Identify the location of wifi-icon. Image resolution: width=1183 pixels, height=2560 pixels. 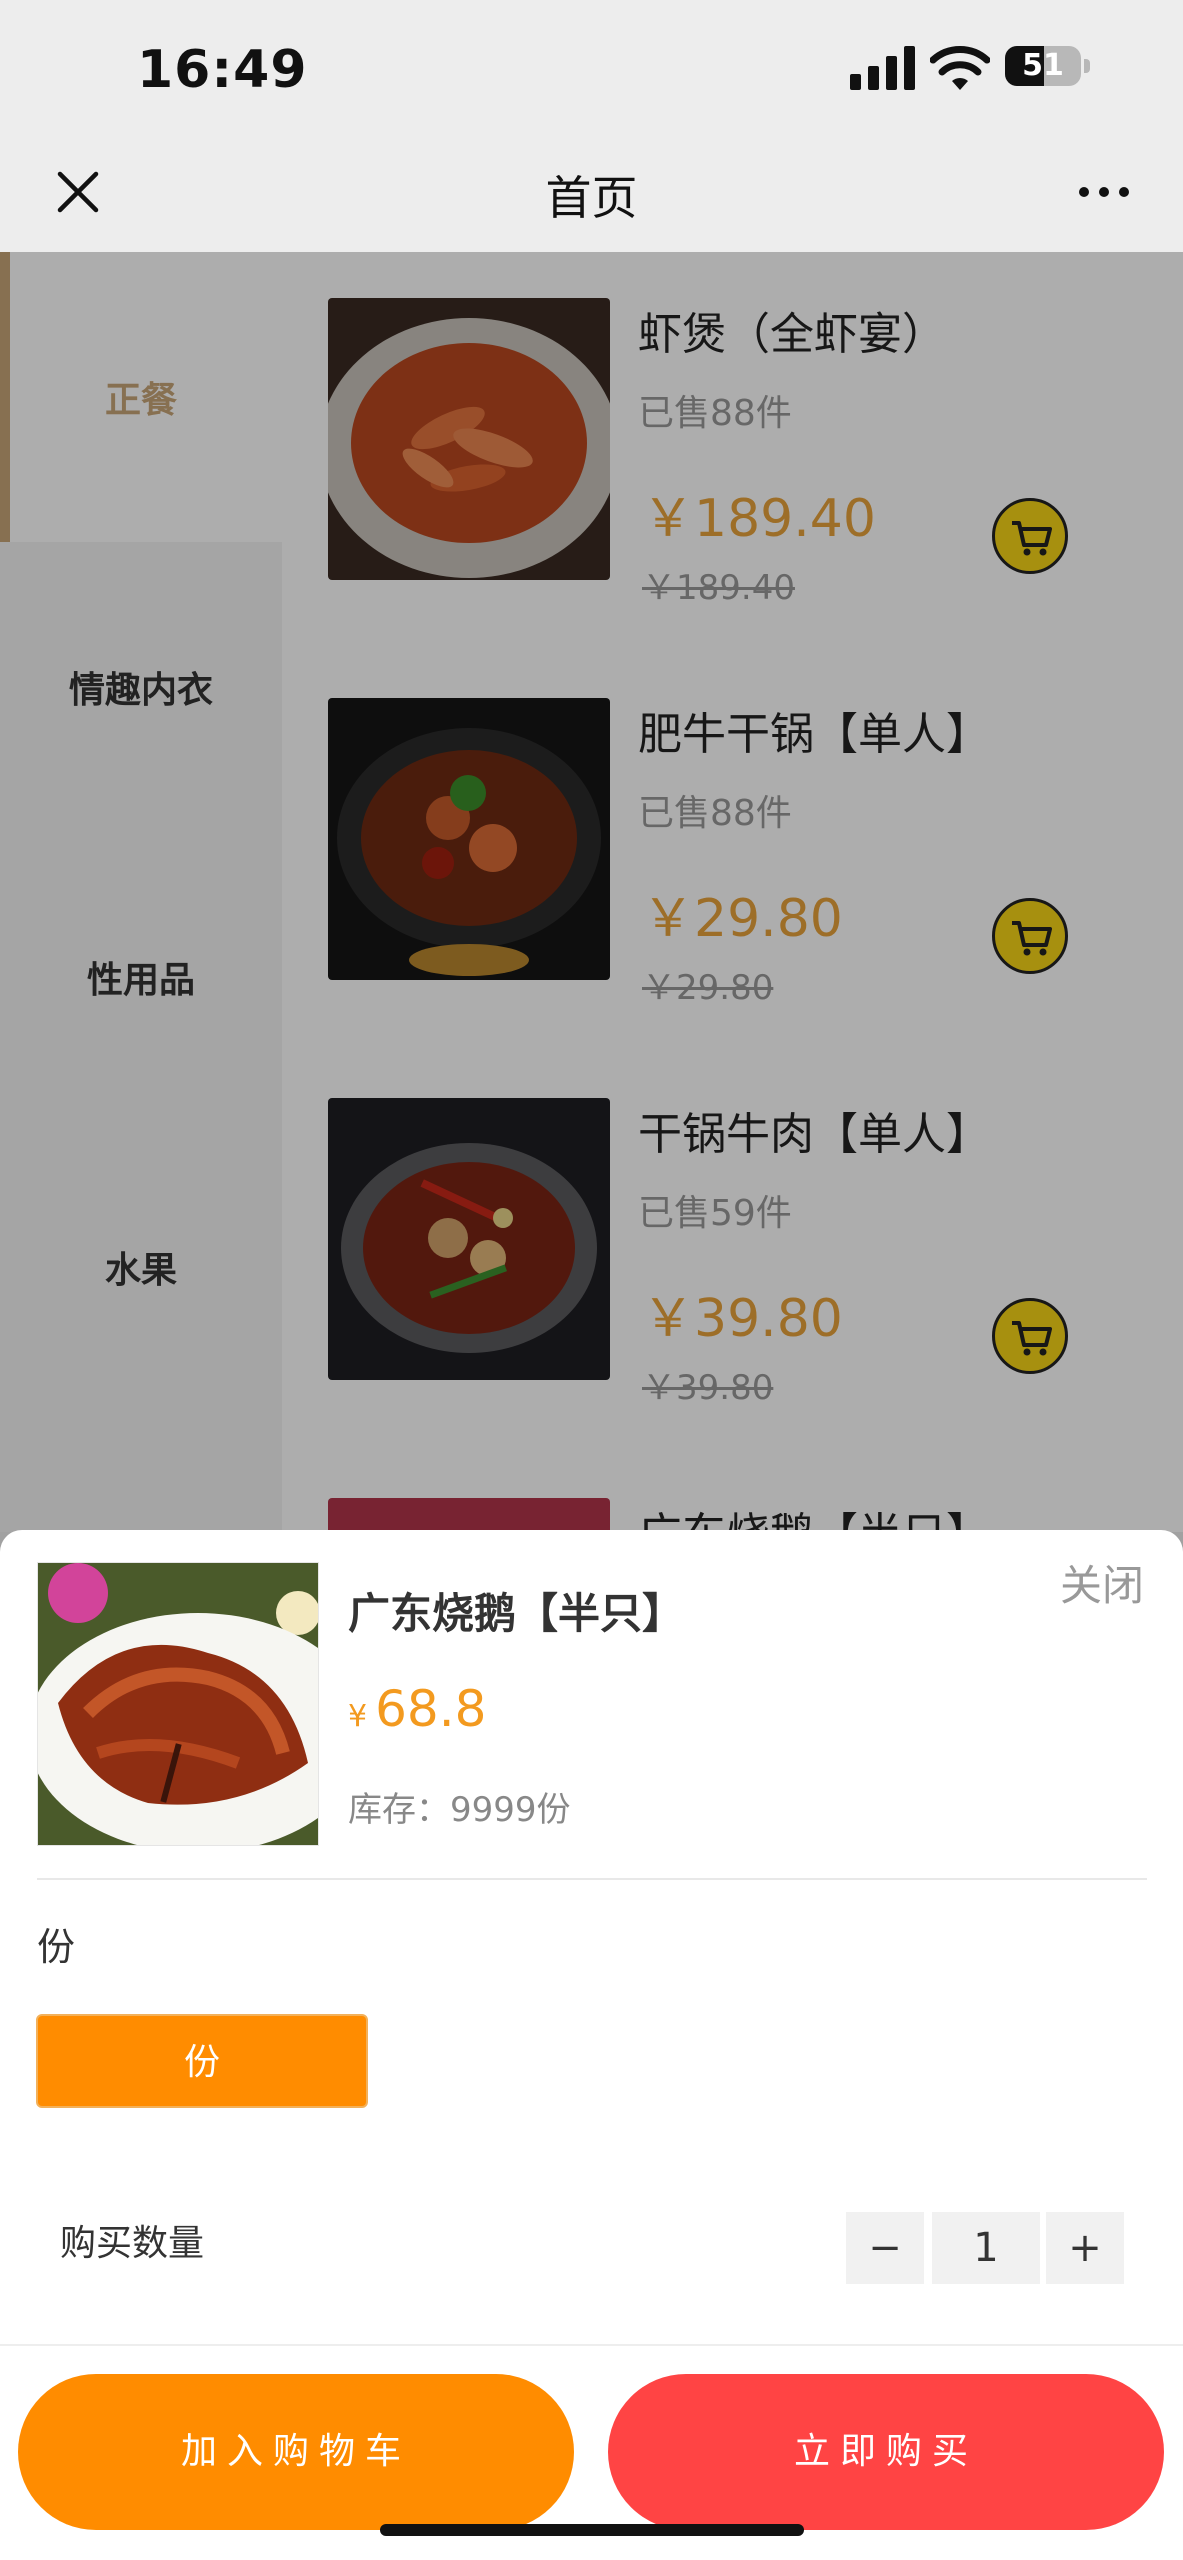
(960, 68).